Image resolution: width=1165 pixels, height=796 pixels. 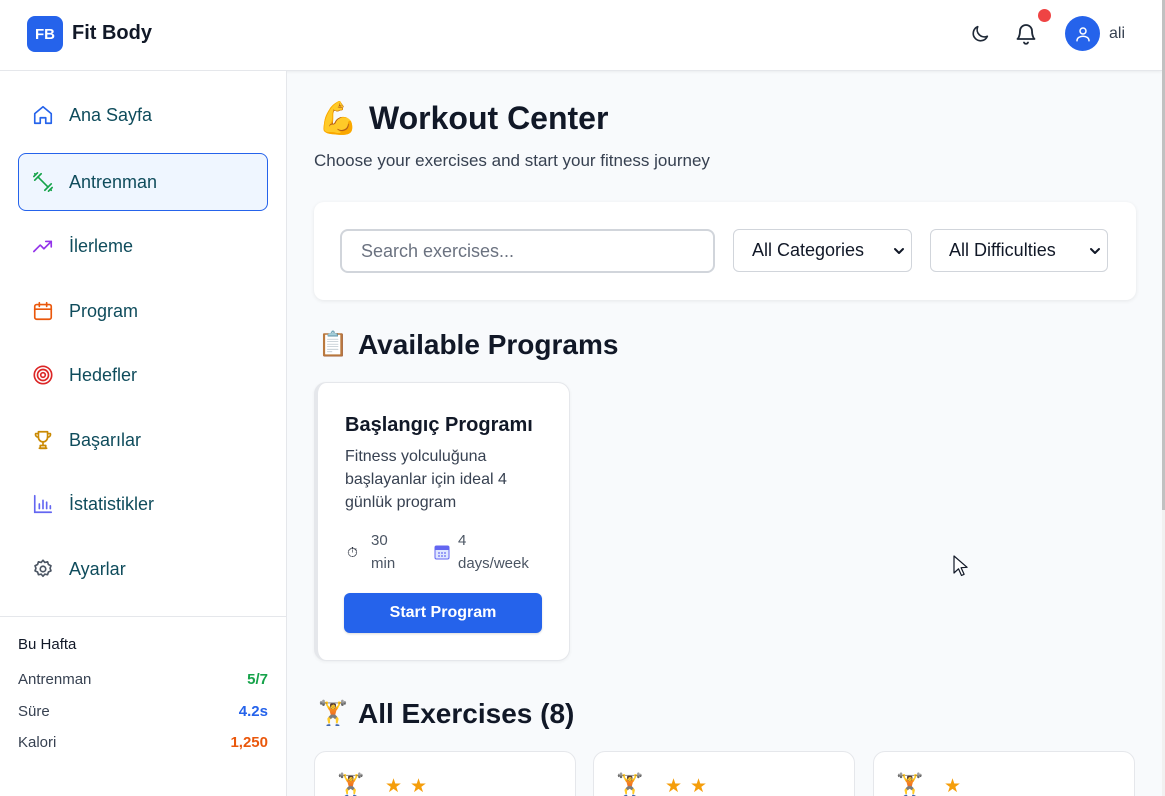 What do you see at coordinates (249, 742) in the screenshot?
I see `stat-value: 1,250` at bounding box center [249, 742].